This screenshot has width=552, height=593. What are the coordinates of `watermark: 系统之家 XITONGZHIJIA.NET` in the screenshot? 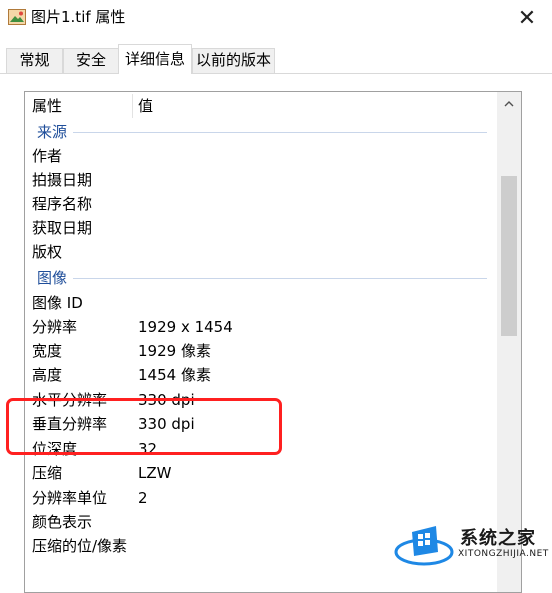 It's located at (472, 546).